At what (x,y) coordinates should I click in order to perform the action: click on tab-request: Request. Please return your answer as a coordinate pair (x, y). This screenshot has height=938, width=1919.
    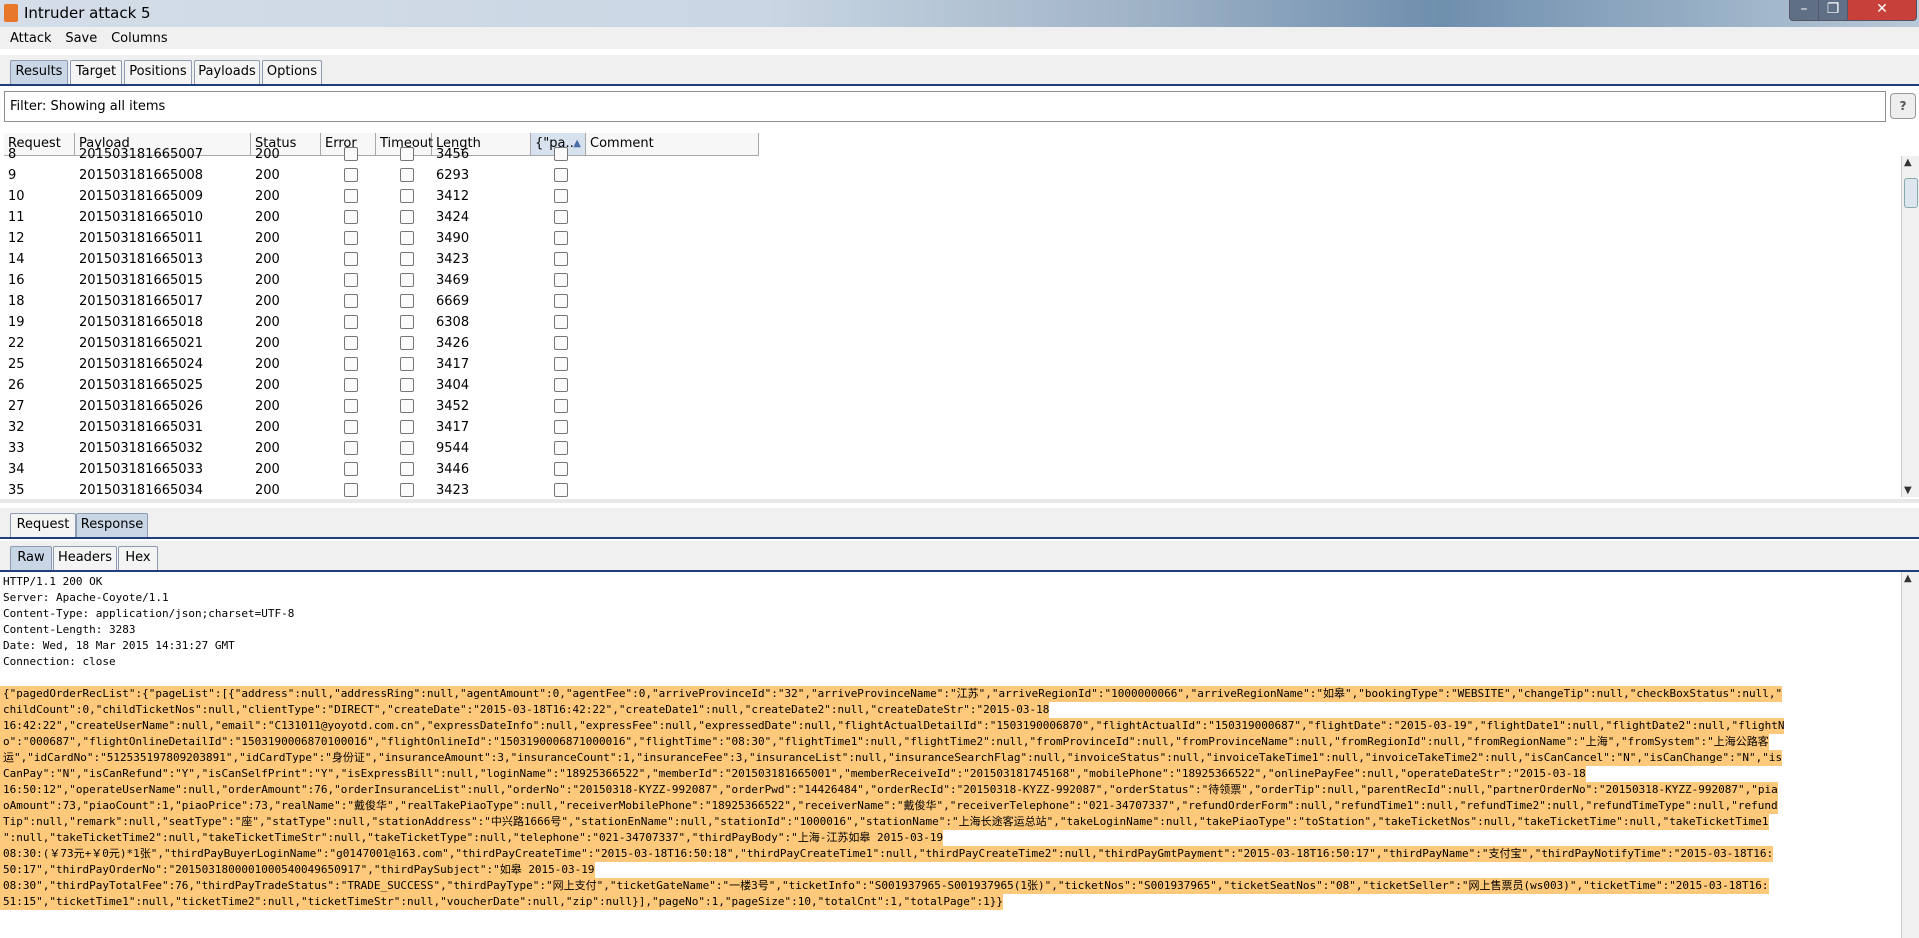
    Looking at the image, I should click on (43, 525).